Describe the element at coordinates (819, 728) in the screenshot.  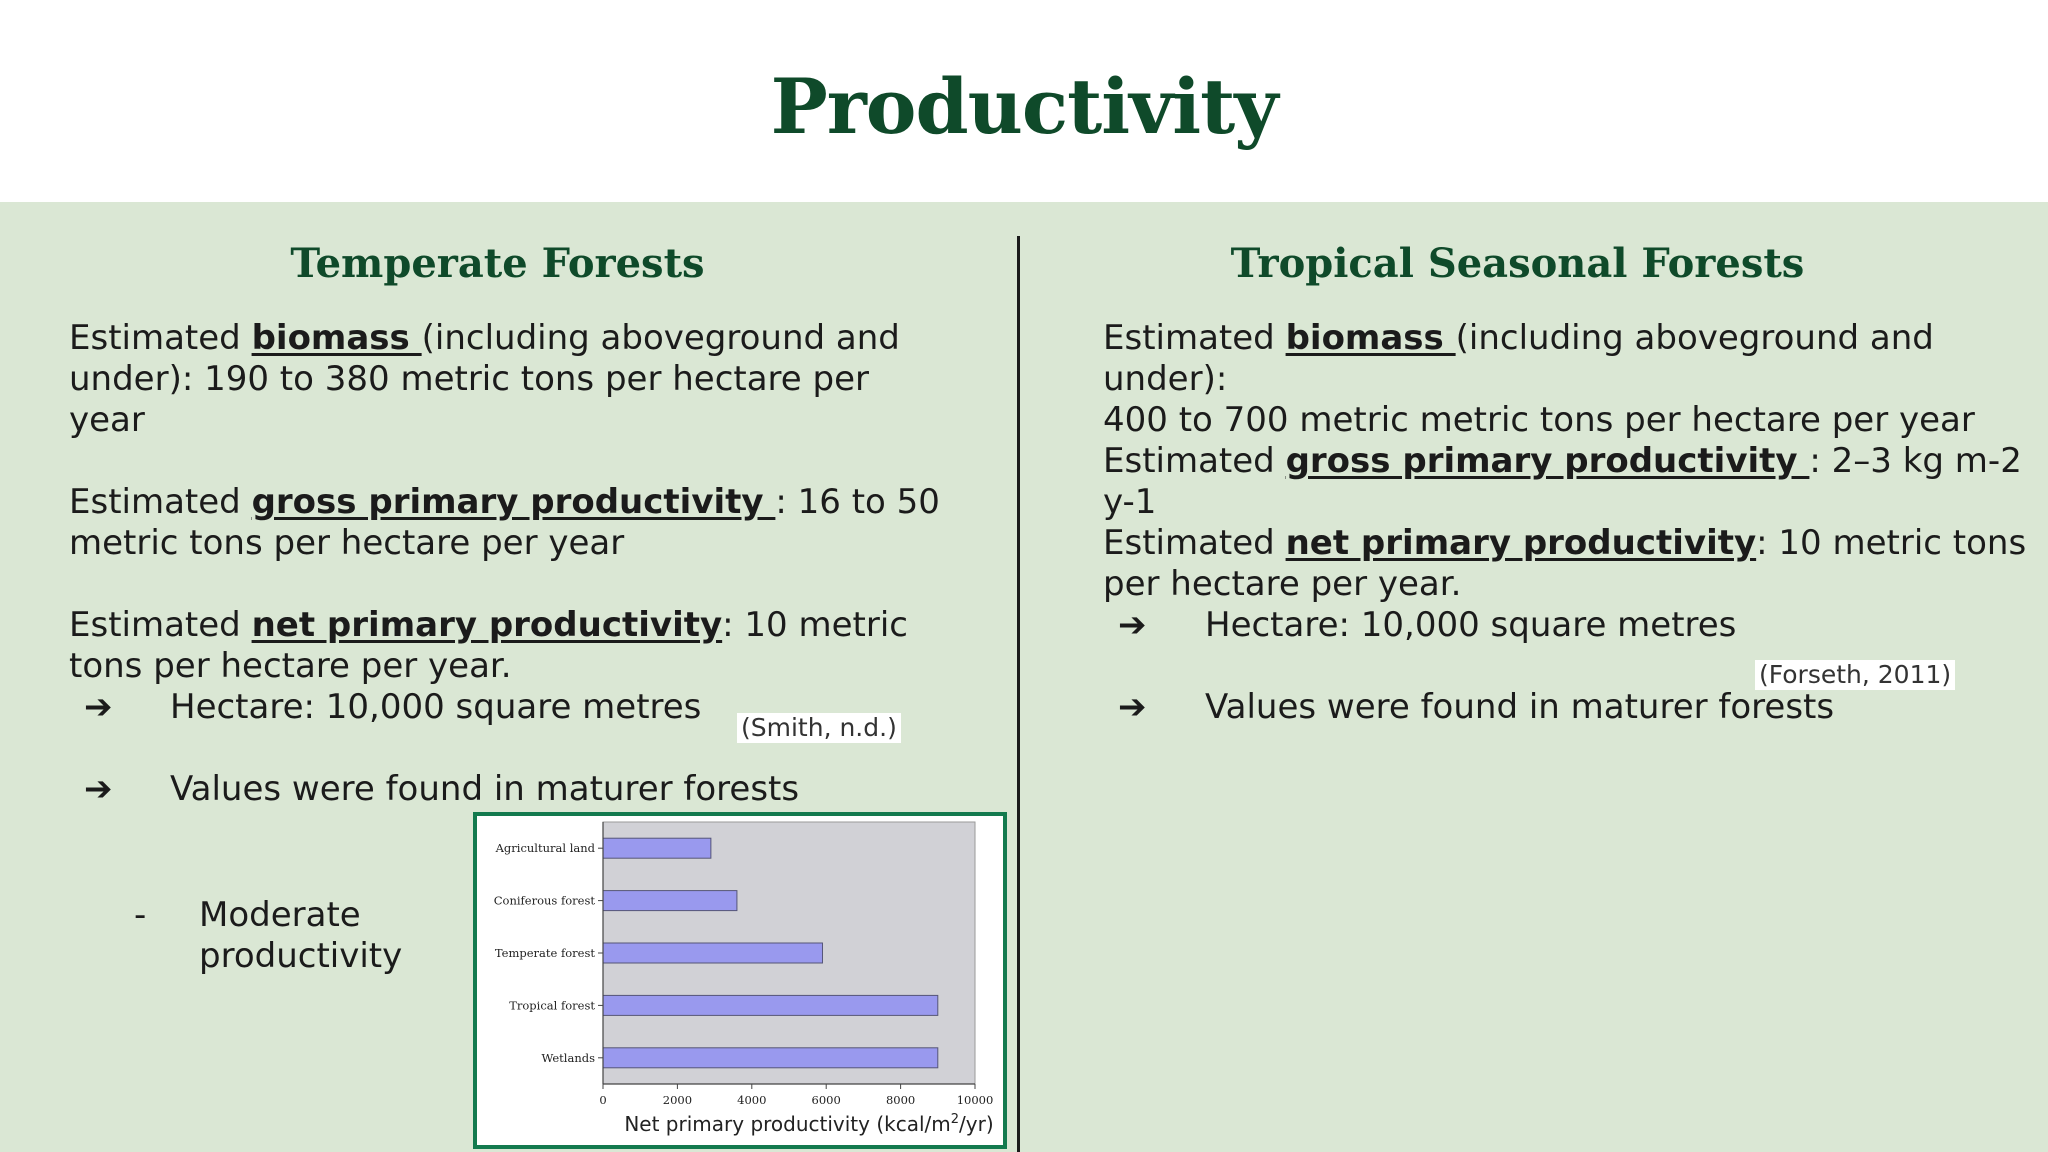
I see `left-citation: (Smith, n.d.)` at that location.